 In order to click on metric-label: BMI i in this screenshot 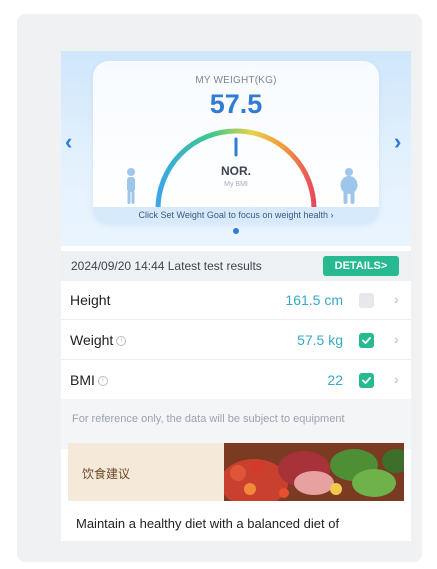, I will do `click(89, 380)`.